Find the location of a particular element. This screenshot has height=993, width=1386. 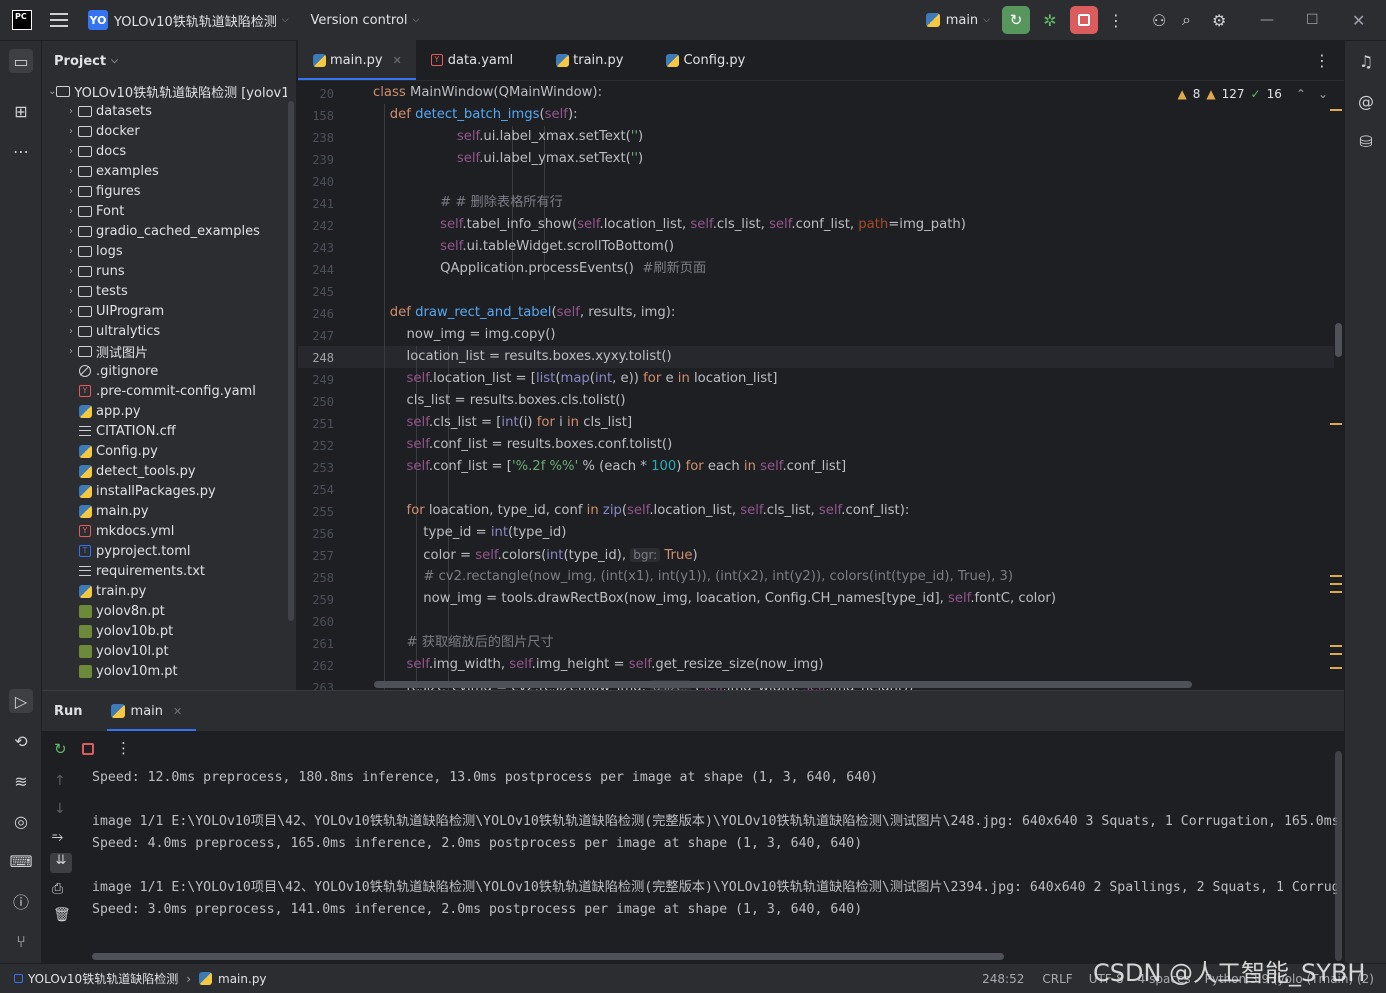

add-user-icon: ⚇ is located at coordinates (1163, 20).